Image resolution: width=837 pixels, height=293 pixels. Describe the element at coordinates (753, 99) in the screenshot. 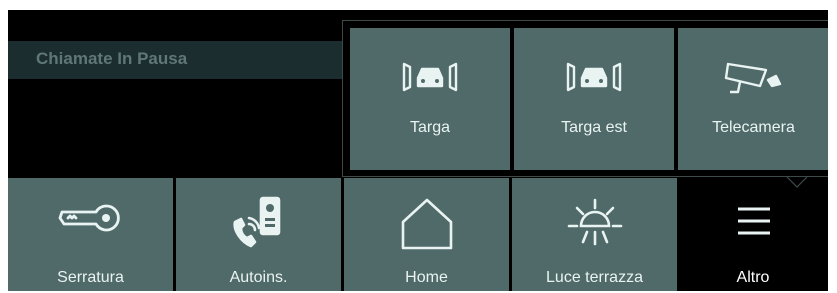

I see `popup-item-telecamera: Telecamera` at that location.